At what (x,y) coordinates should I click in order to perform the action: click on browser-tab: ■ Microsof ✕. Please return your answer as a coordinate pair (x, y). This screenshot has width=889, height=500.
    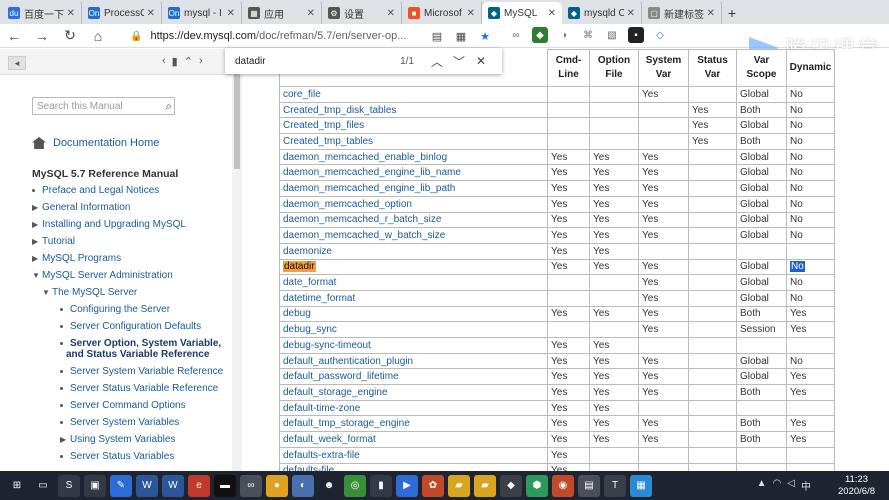
    Looking at the image, I should click on (442, 13).